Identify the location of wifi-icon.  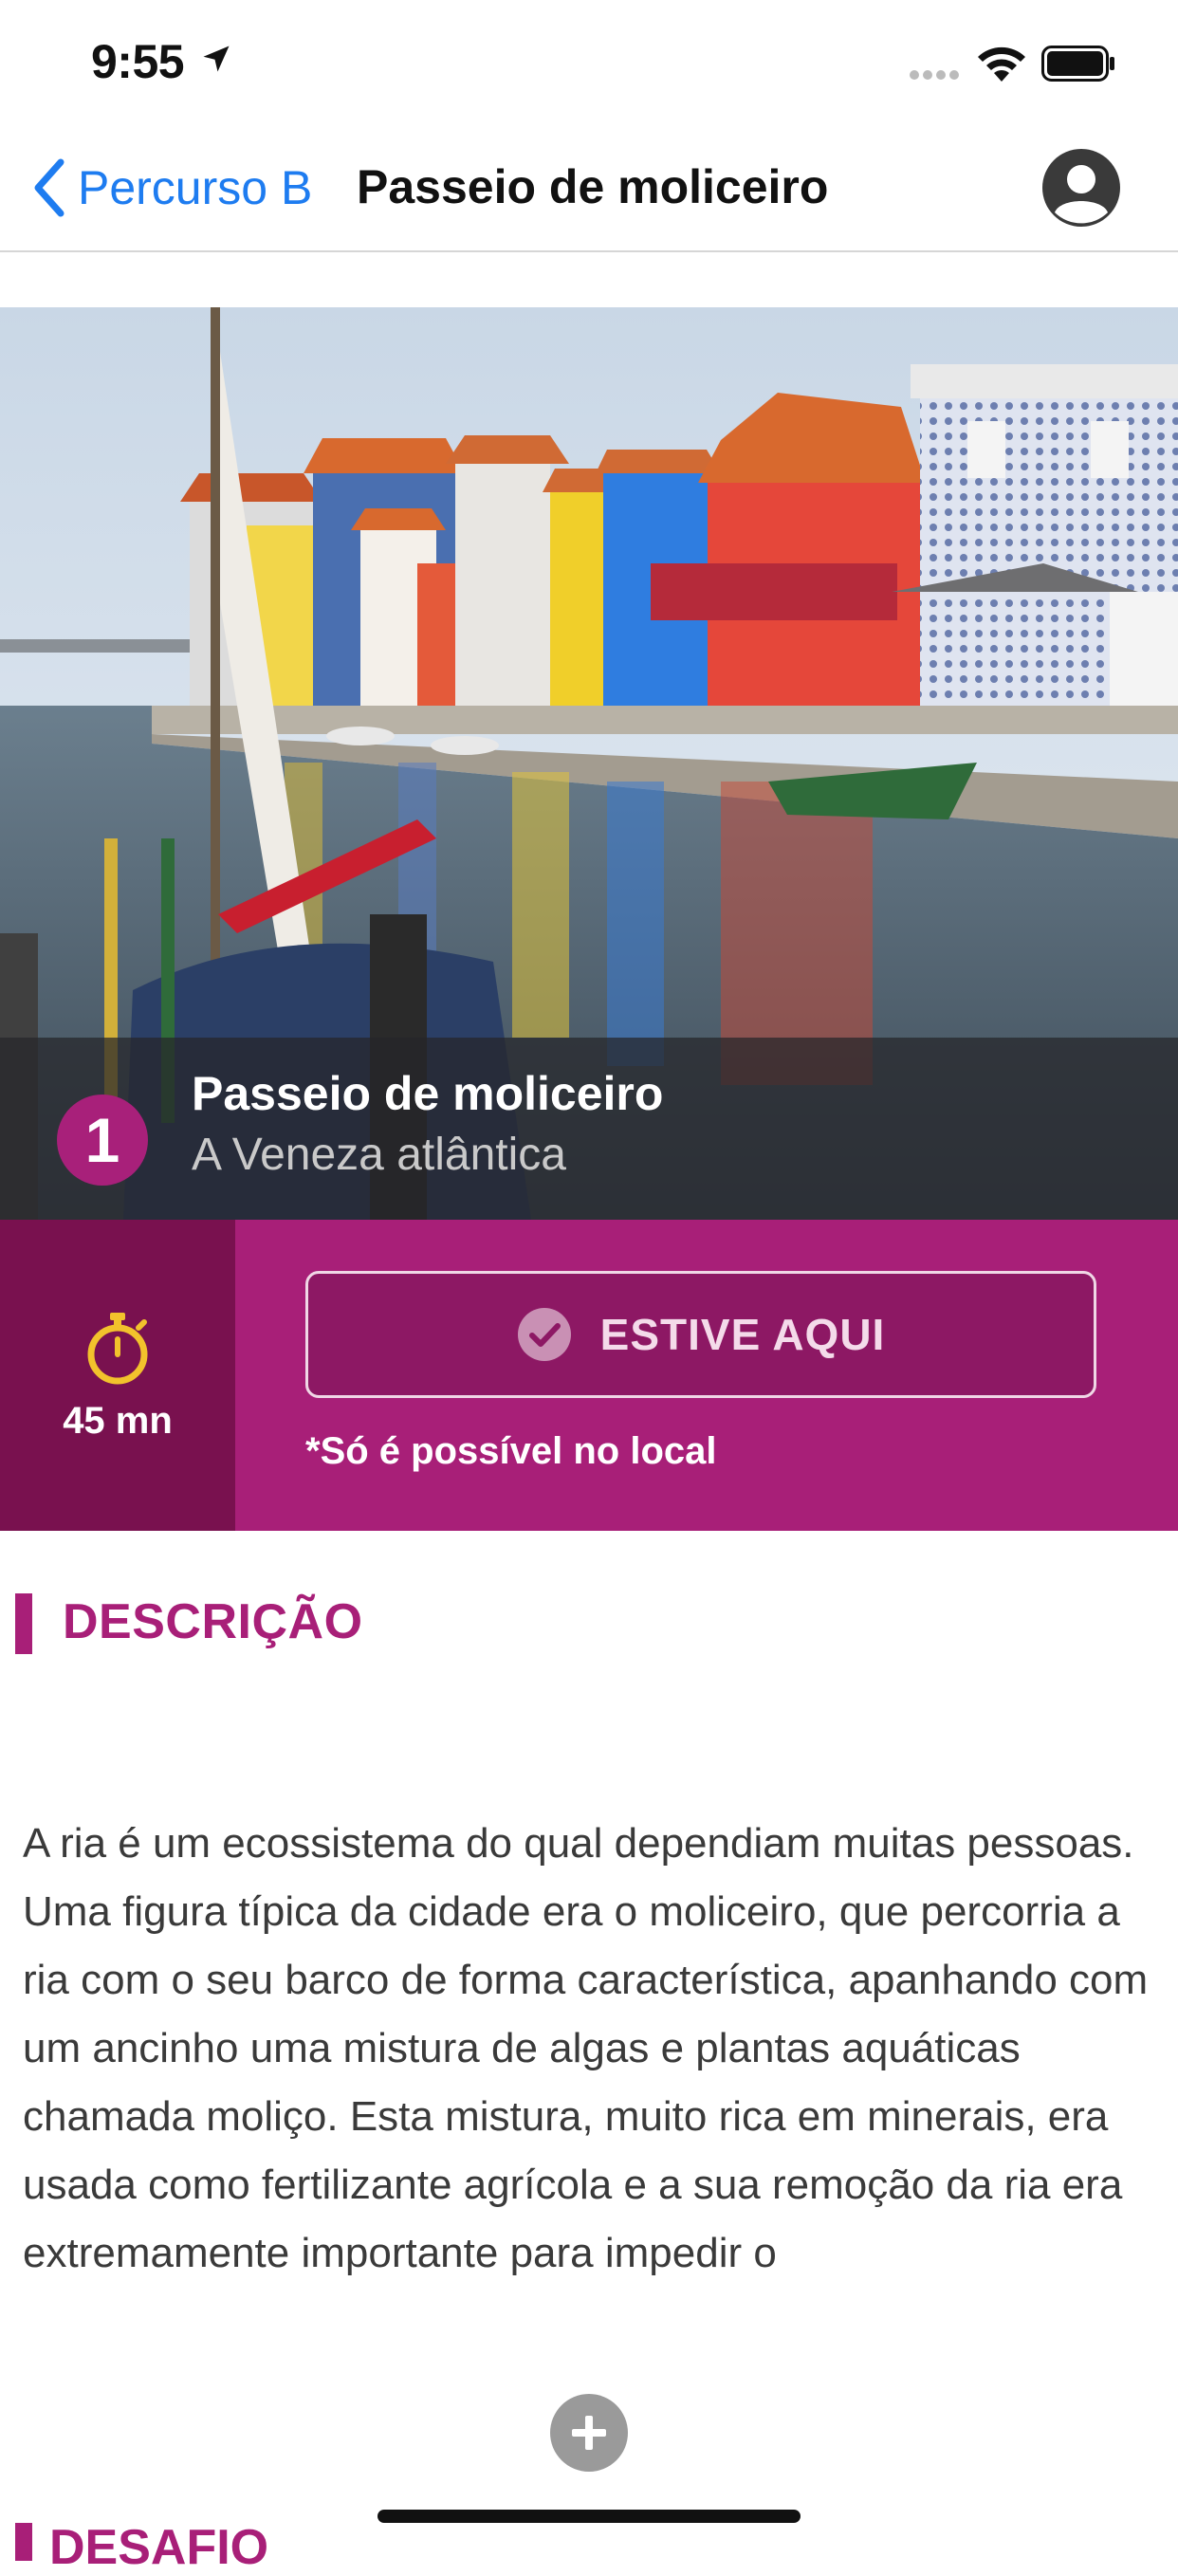
(1002, 64).